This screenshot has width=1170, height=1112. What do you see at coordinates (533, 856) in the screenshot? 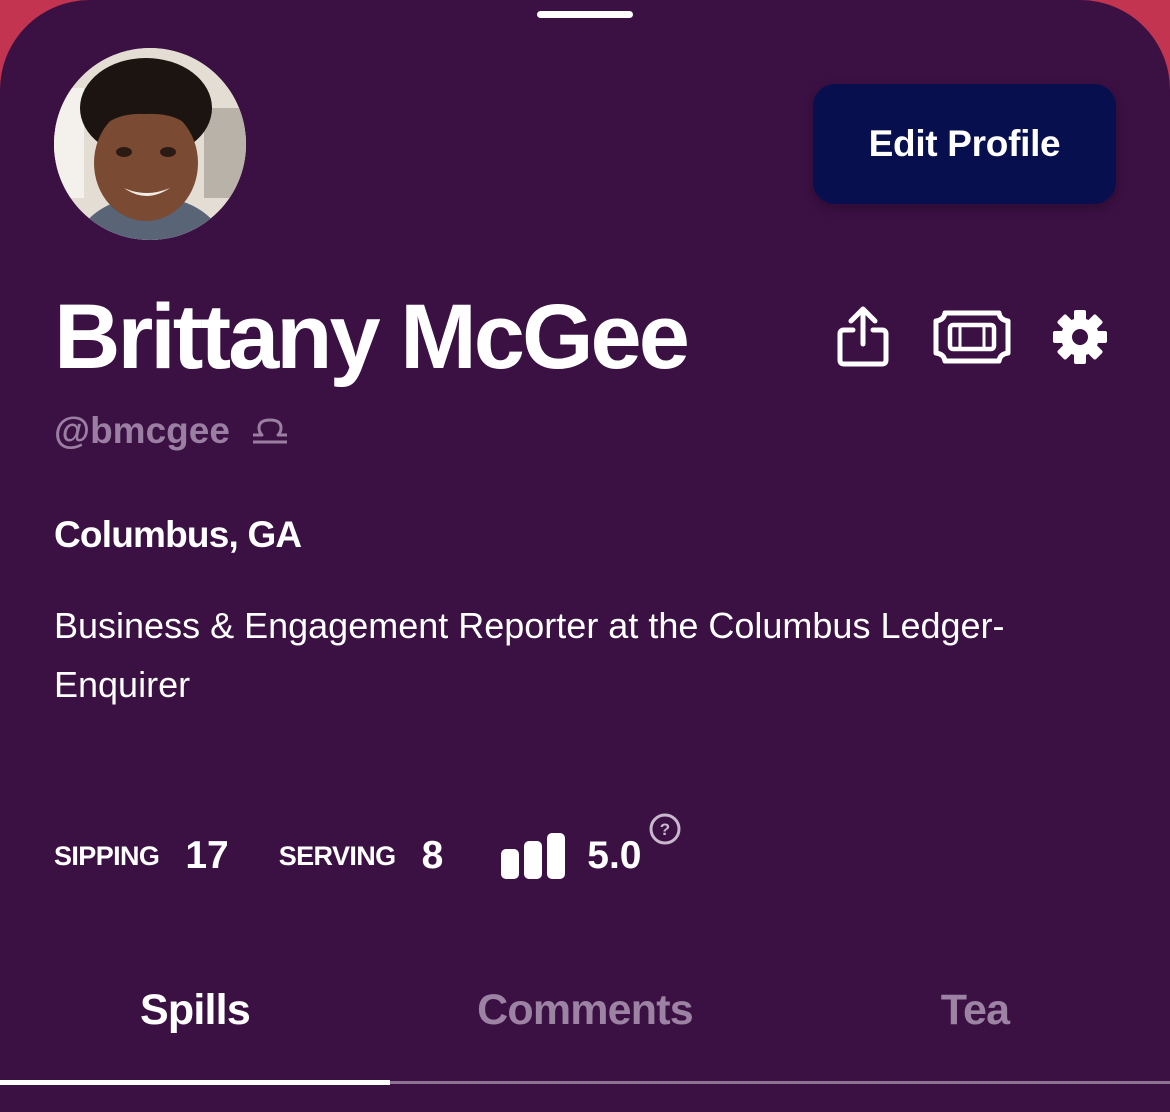
I see `bars-icon` at bounding box center [533, 856].